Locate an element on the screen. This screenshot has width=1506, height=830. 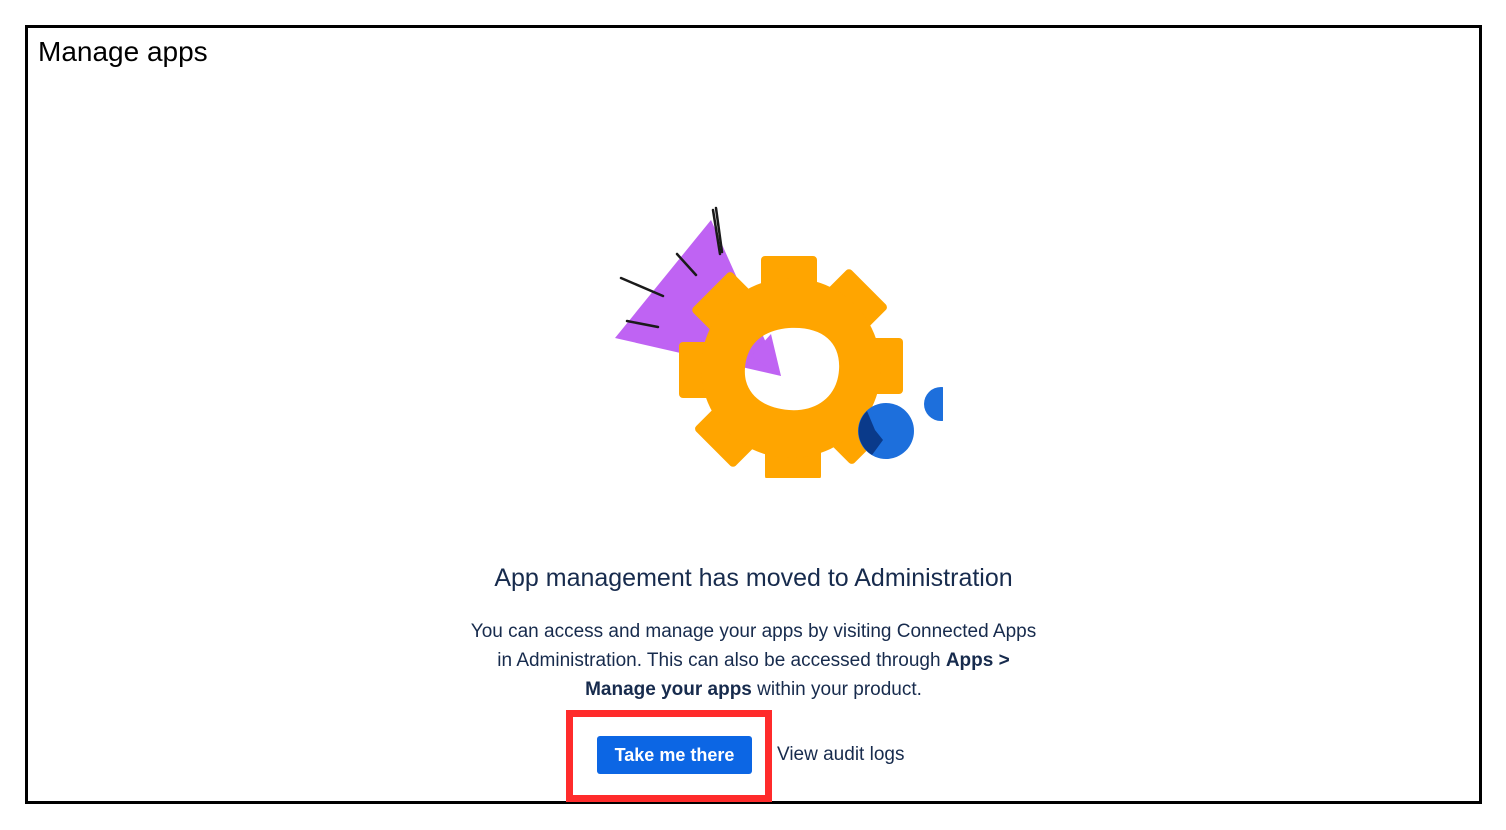
description-line-2-bold: Apps > is located at coordinates (977, 660).